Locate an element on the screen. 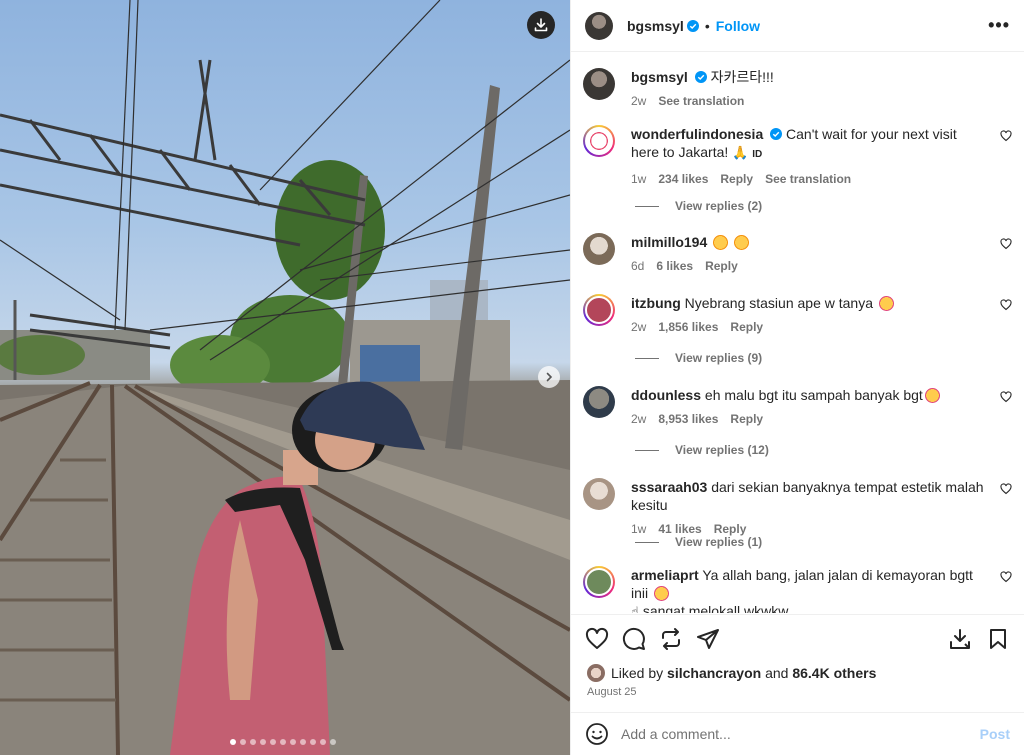  comment-text: eh malu bgt itu sampah banyak bgt is located at coordinates (813, 395).